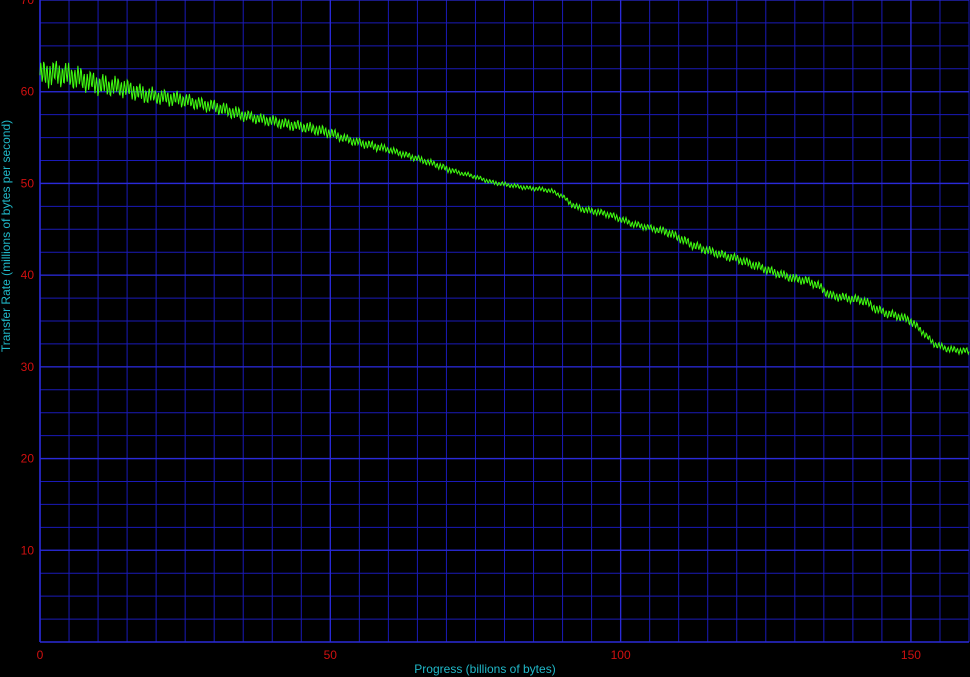  Describe the element at coordinates (485, 669) in the screenshot. I see `x-axis-title: Progress (billions of bytes)` at that location.